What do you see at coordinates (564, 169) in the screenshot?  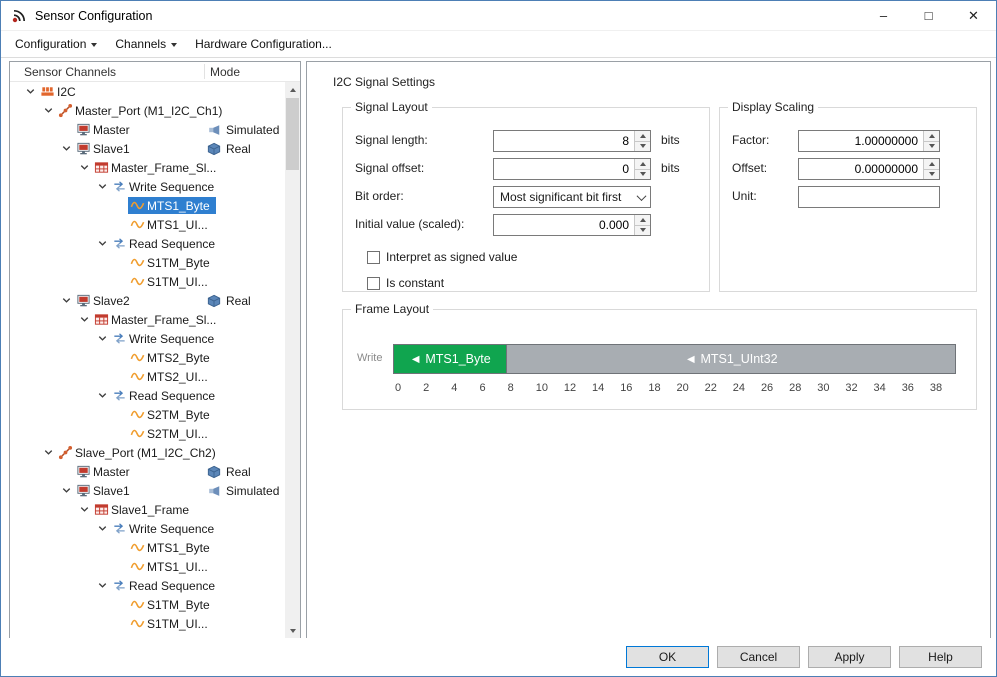 I see `signal-offset-value: 0` at bounding box center [564, 169].